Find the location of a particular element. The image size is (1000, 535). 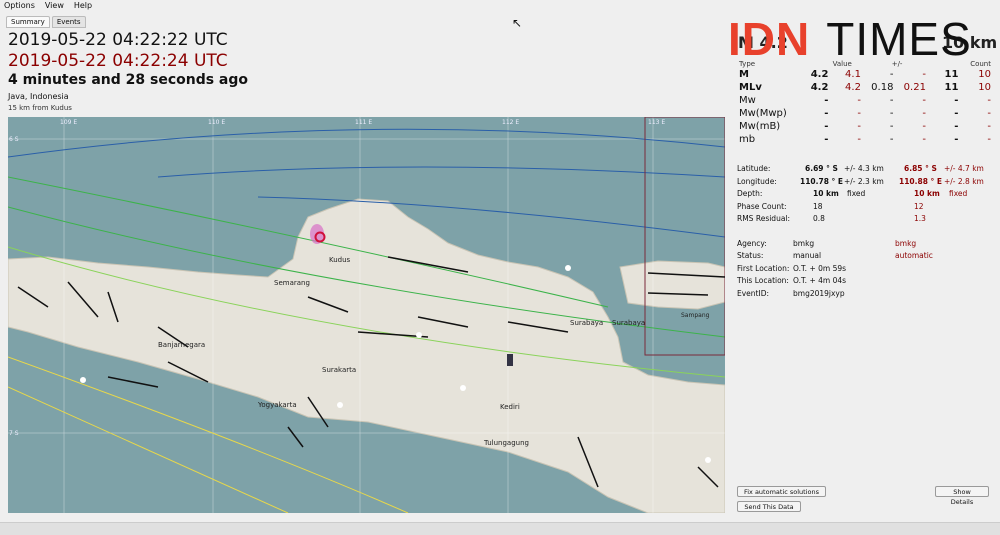

menu-bar: Options View Help is located at coordinates (500, 6).